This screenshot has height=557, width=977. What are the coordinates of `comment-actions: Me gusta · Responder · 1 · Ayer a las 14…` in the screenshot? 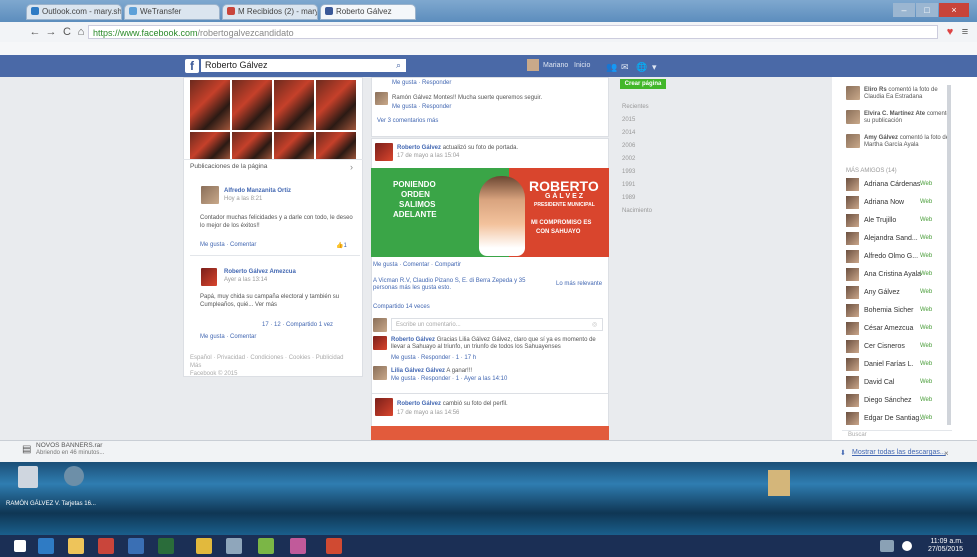 It's located at (449, 379).